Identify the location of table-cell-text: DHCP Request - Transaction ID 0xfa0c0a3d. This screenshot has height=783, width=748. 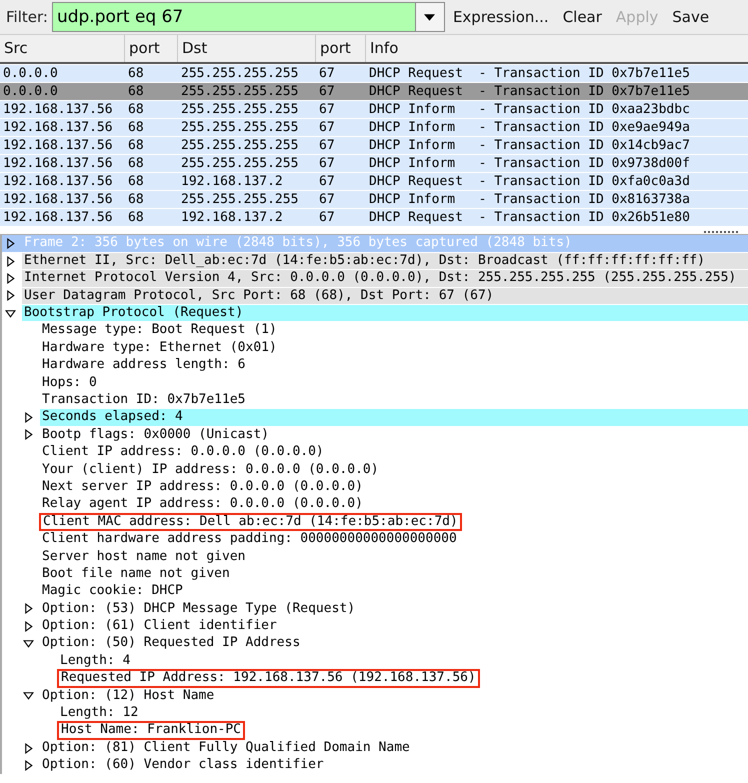
(529, 181).